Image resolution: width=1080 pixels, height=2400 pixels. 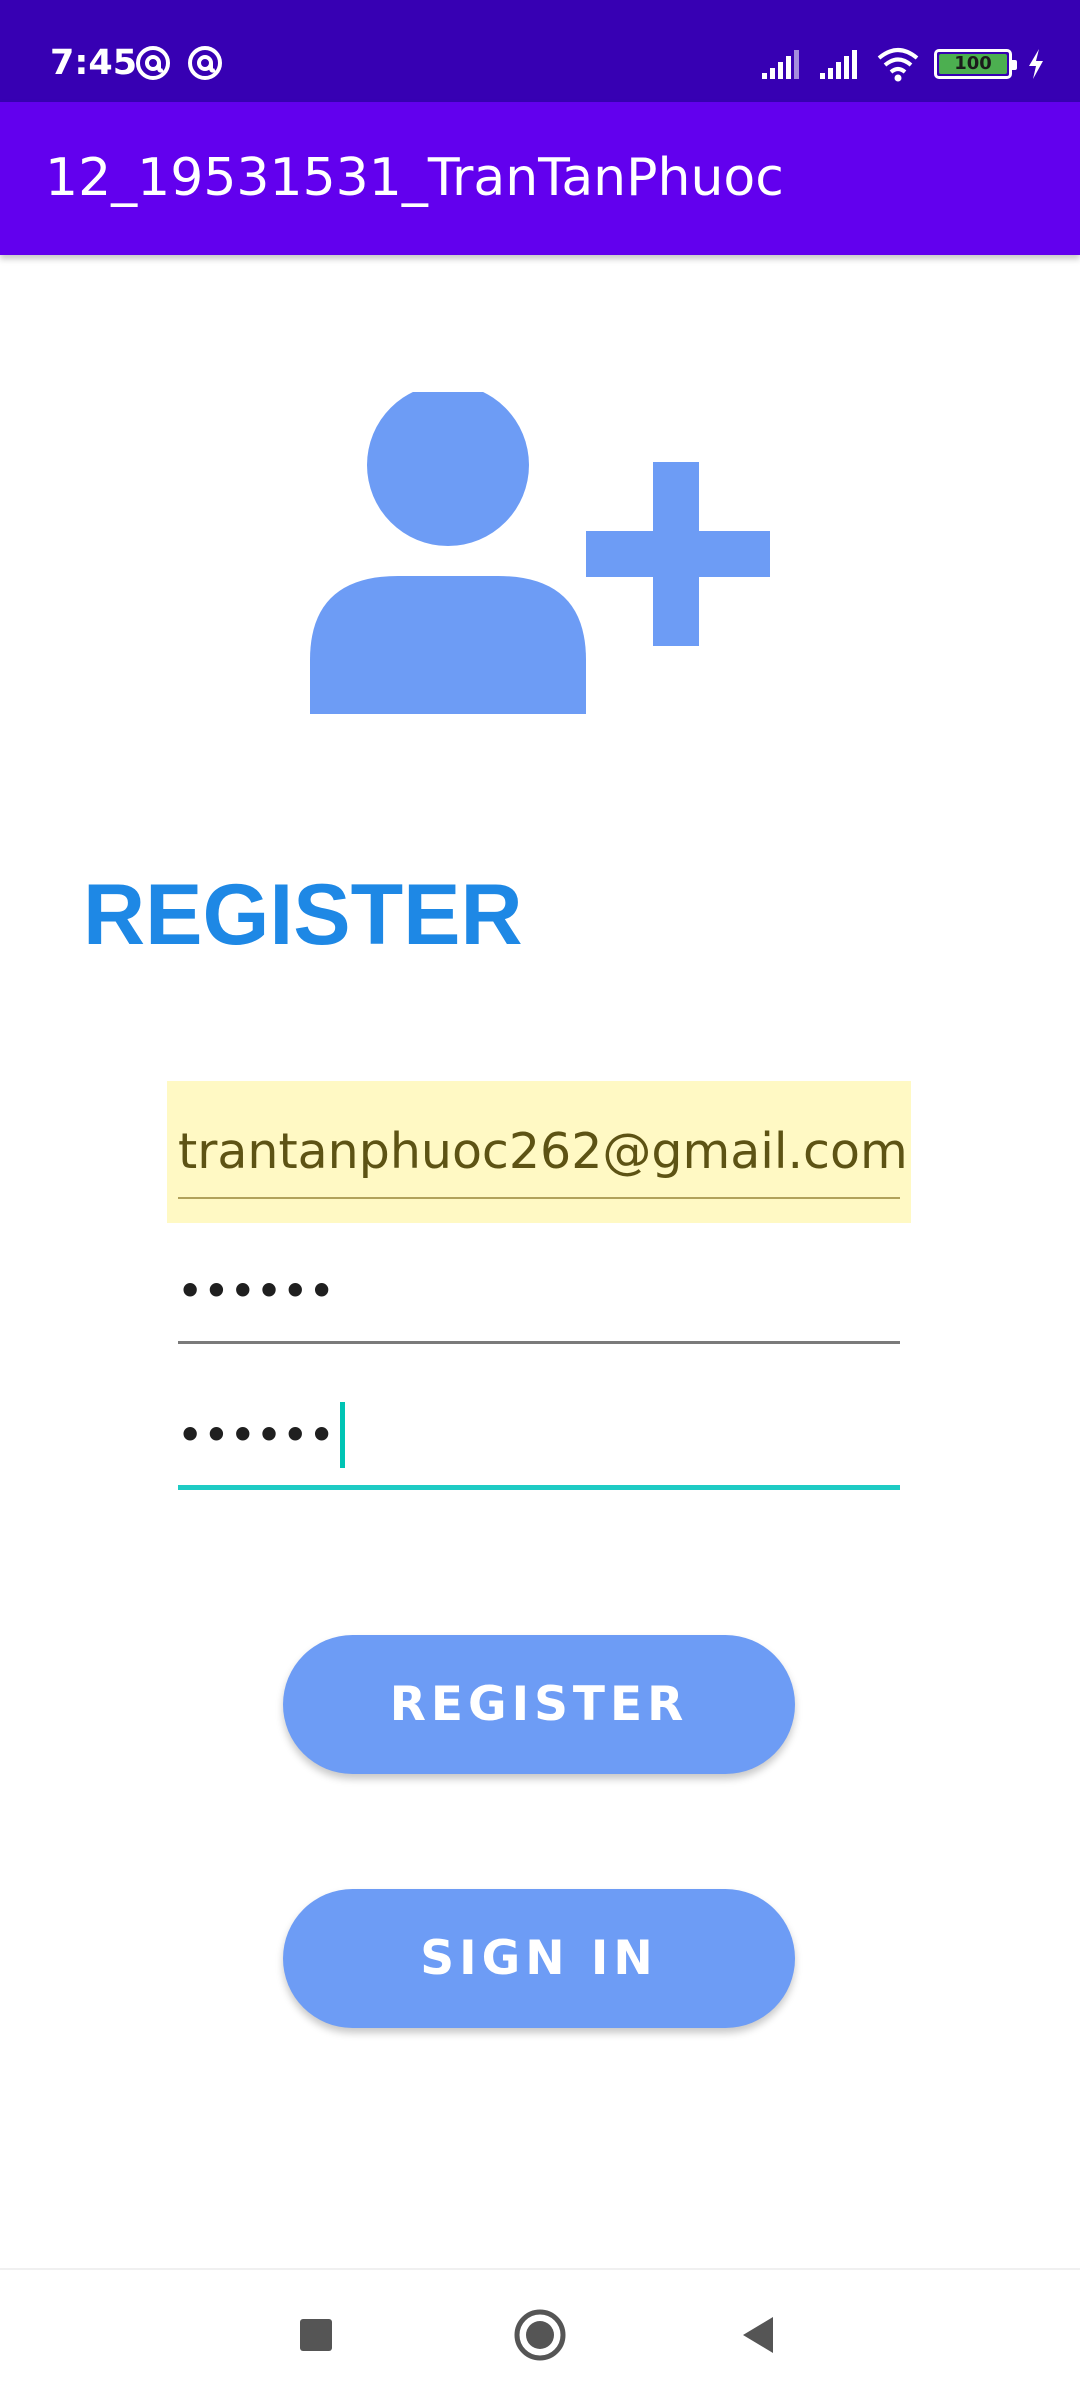 I want to click on battery-icon: 100, so click(x=975, y=64).